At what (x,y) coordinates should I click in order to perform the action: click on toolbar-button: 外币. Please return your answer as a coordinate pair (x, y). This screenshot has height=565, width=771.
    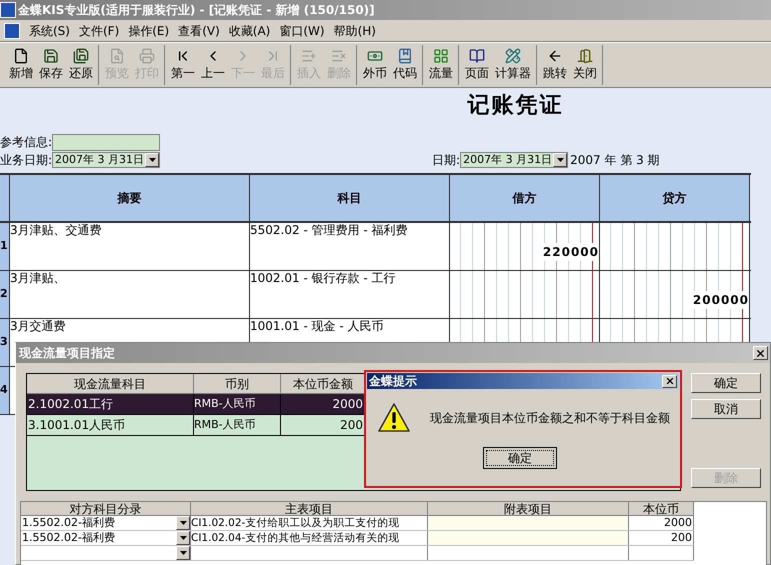
    Looking at the image, I should click on (375, 65).